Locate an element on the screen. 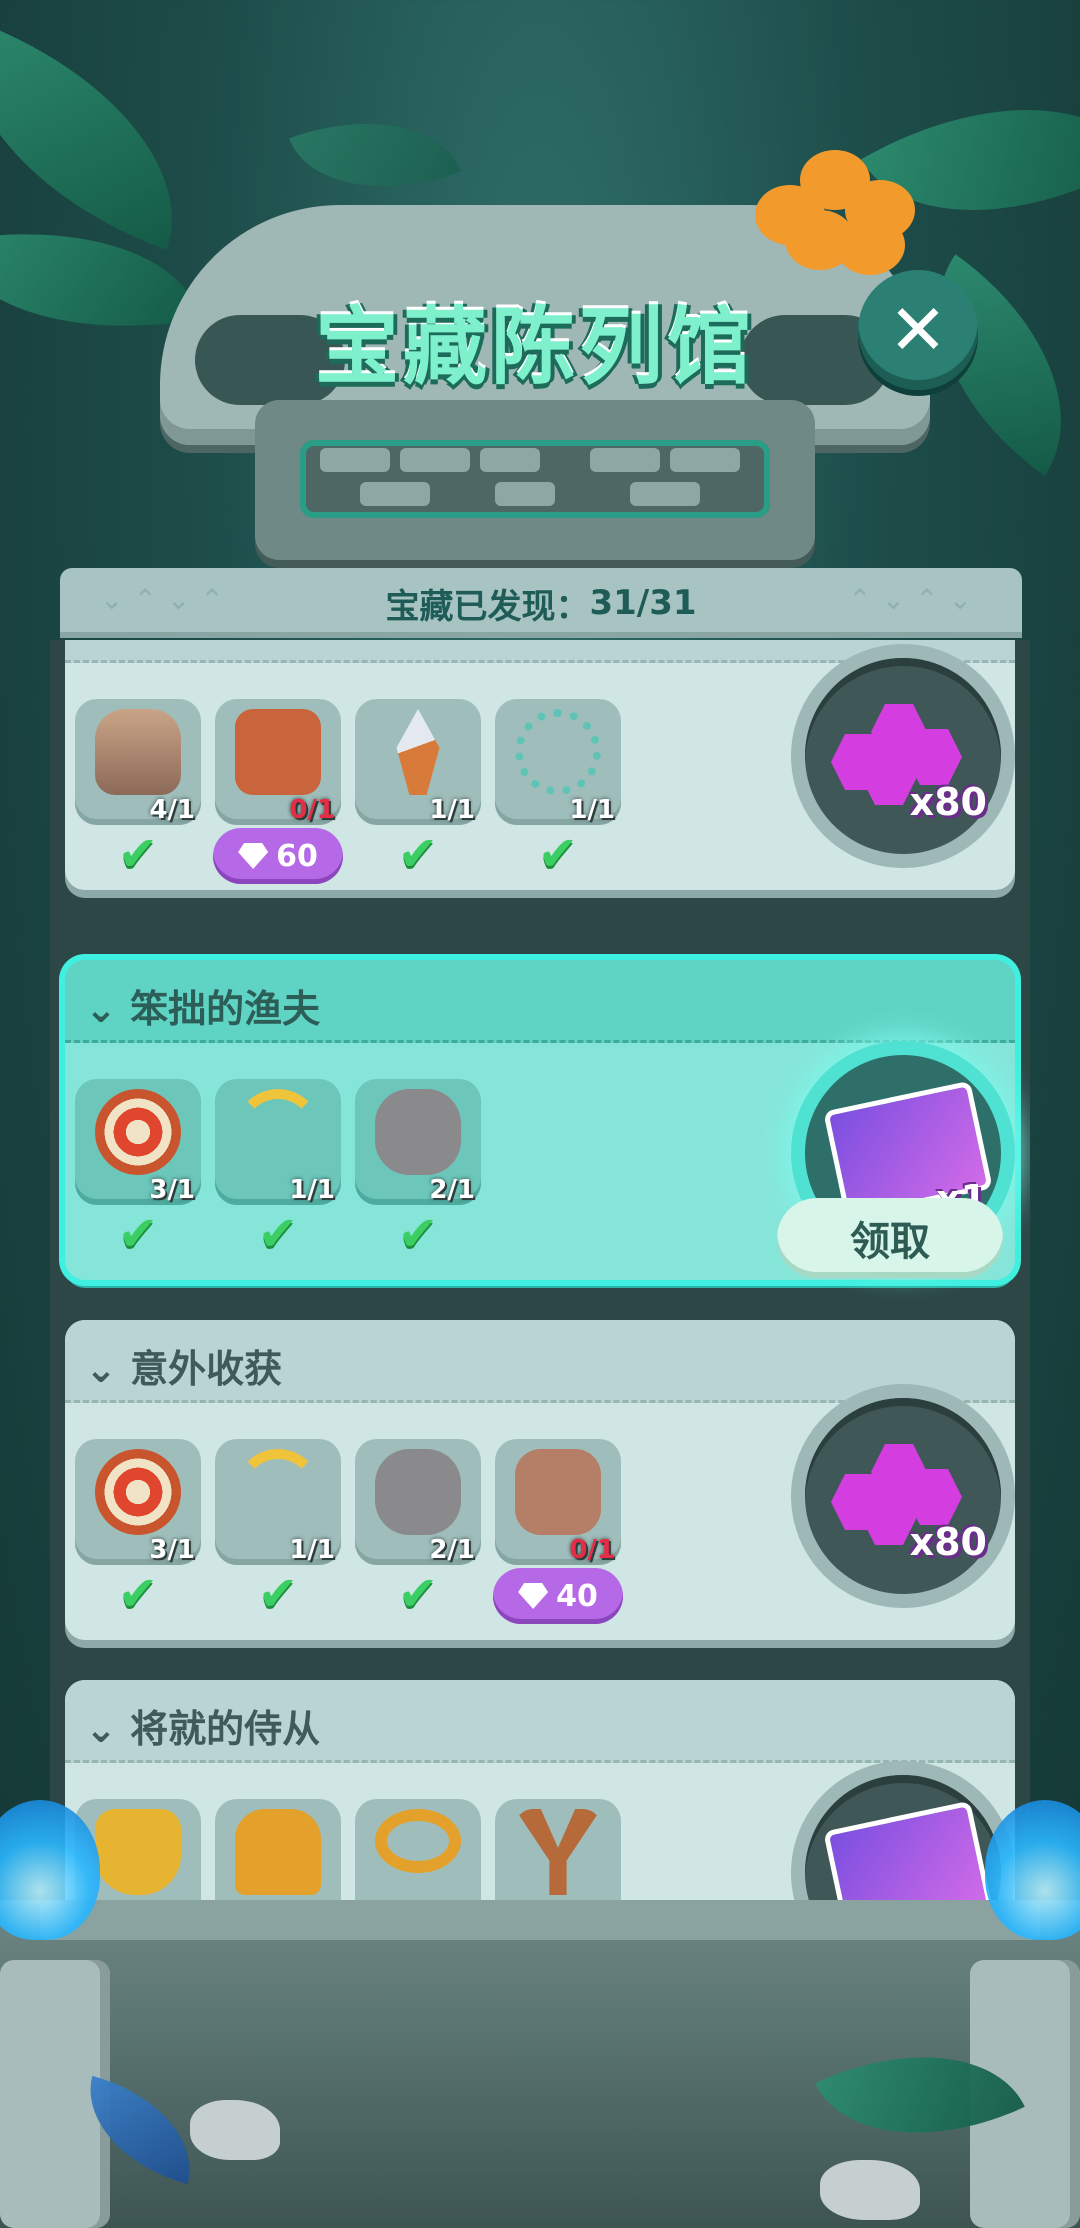 Image resolution: width=1080 pixels, height=2228 pixels. mickey-ticket-icon is located at coordinates (908, 1850).